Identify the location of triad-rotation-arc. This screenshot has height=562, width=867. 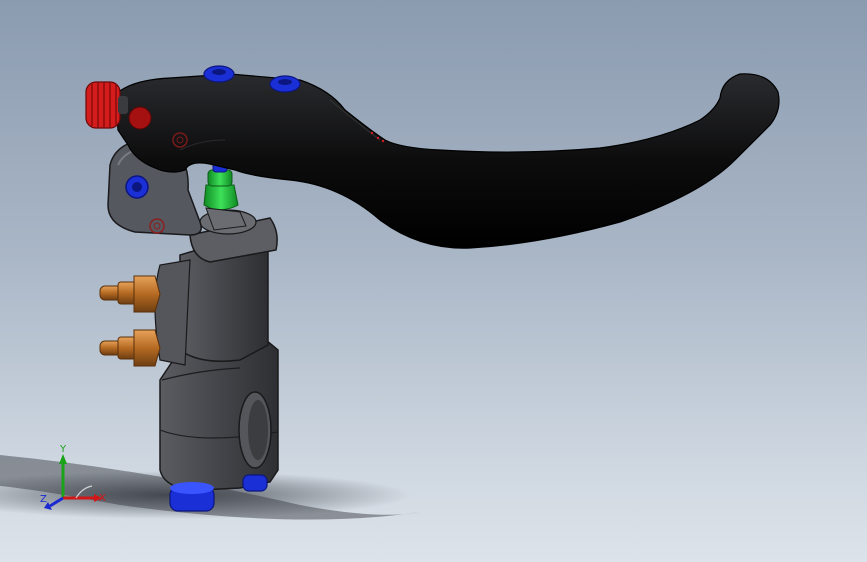
(84, 492).